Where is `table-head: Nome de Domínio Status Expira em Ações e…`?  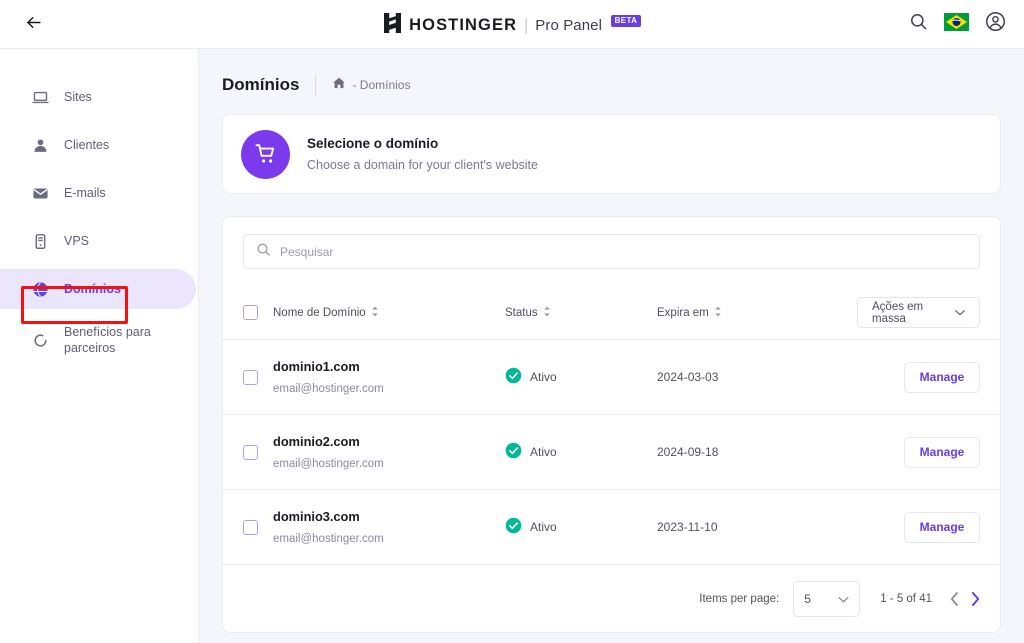
table-head: Nome de Domínio Status Expira em Ações e… is located at coordinates (611, 313).